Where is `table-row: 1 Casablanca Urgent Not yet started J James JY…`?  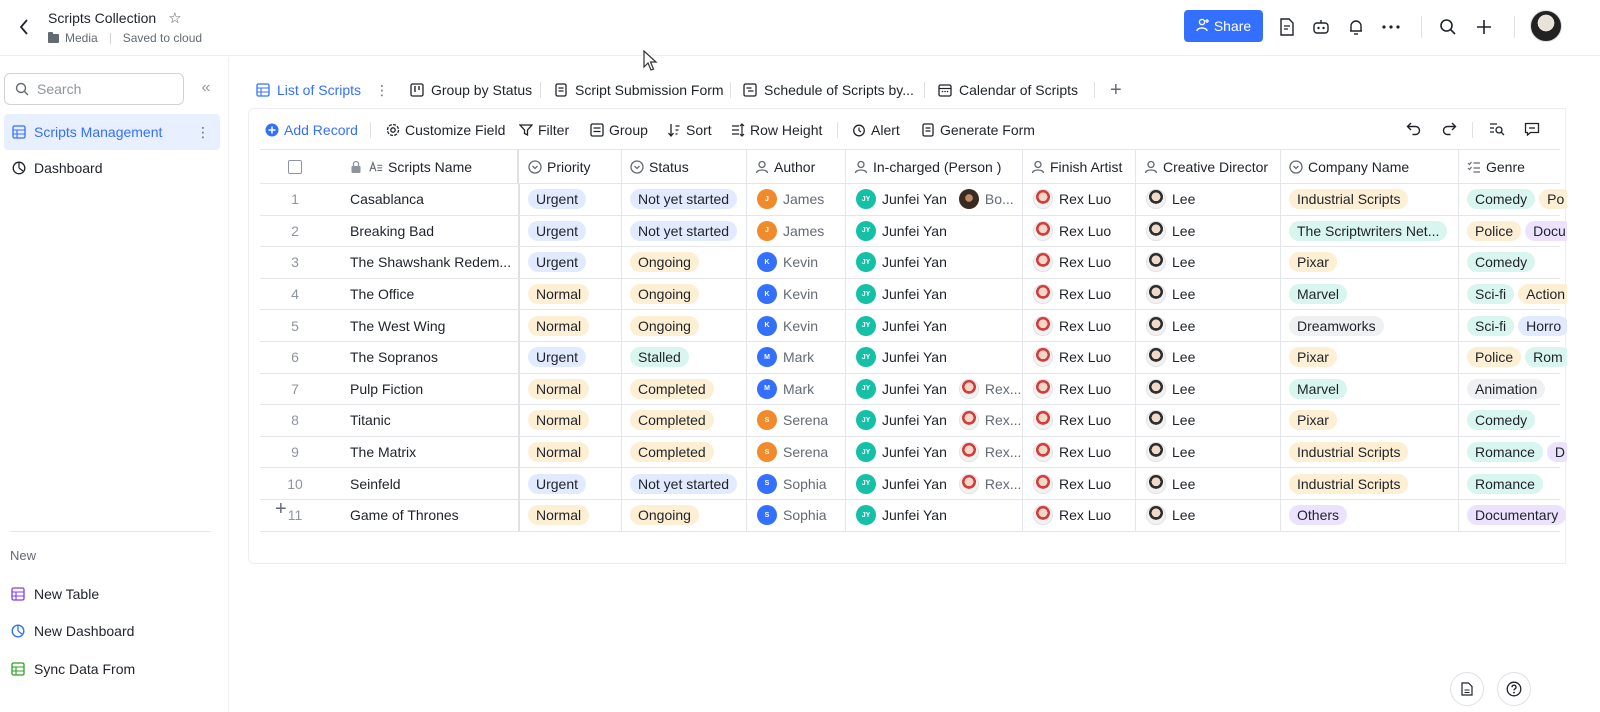 table-row: 1 Casablanca Urgent Not yet started J James JY… is located at coordinates (913, 200).